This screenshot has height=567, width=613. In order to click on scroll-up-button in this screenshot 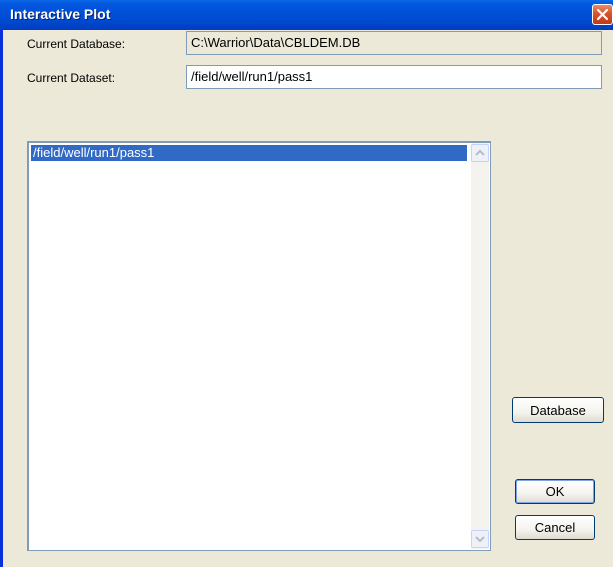, I will do `click(480, 153)`.